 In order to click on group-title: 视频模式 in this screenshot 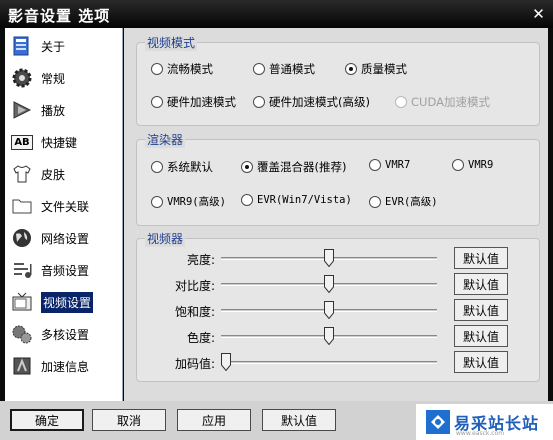, I will do `click(171, 42)`.